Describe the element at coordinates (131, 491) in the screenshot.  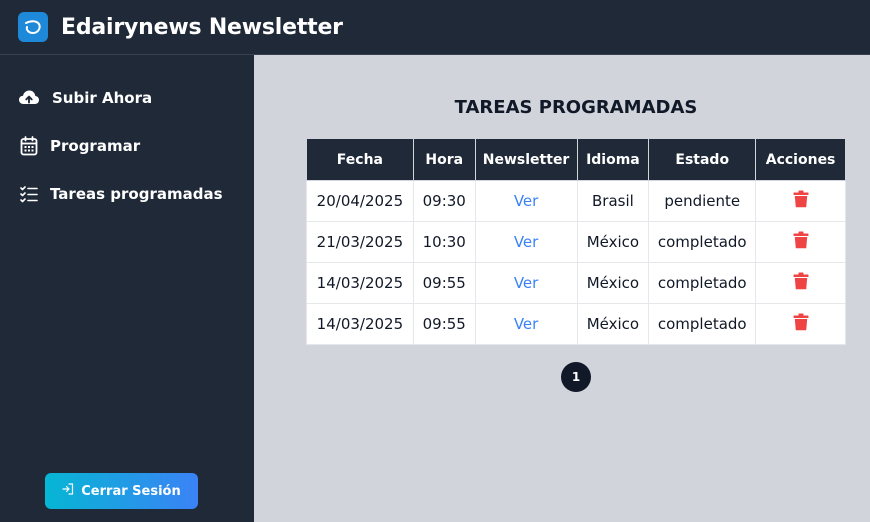
I see `logout-label: Cerrar Sesión` at that location.